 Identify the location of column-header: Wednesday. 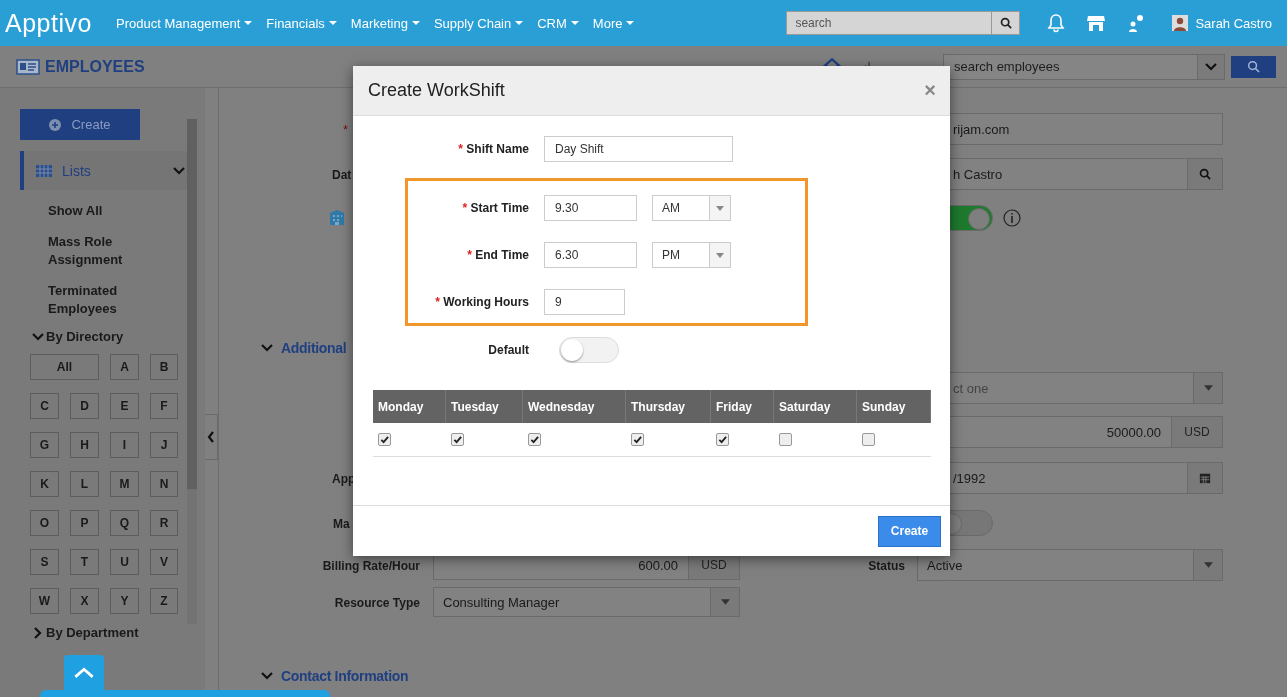
(574, 406).